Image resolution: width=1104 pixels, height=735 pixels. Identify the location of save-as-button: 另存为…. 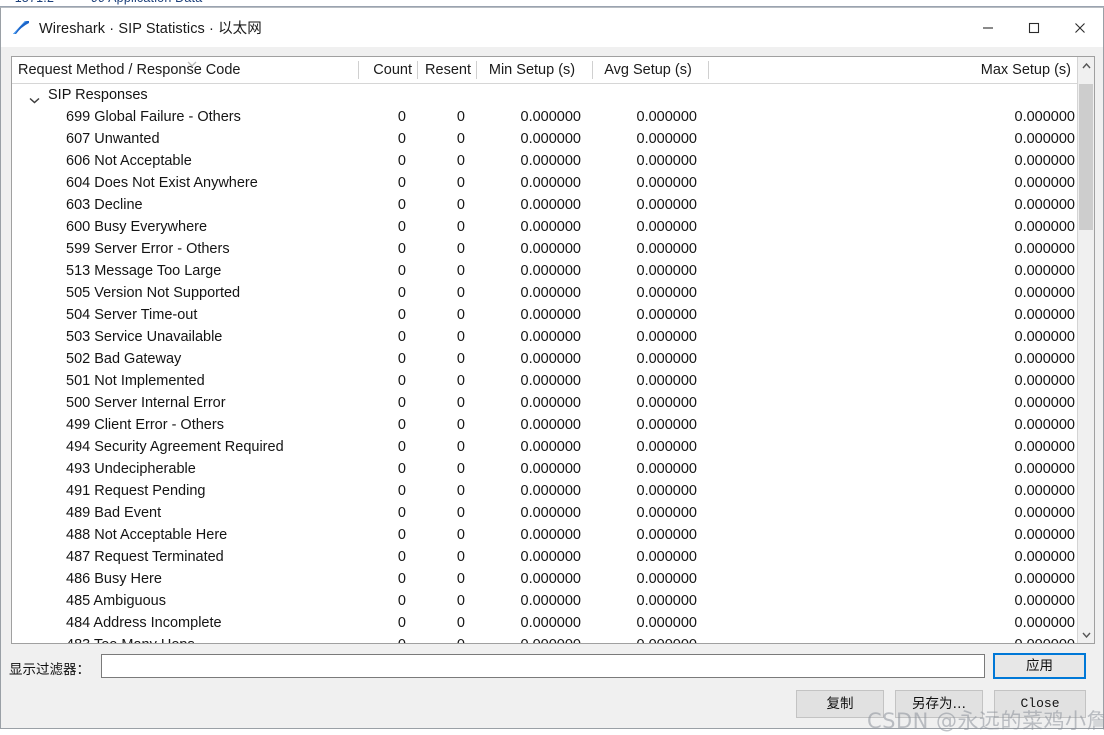
(939, 704).